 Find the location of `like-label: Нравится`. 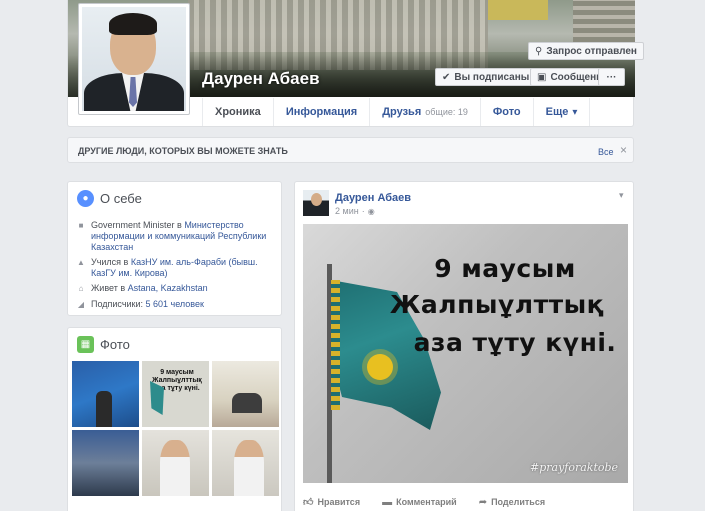

like-label: Нравится is located at coordinates (339, 502).